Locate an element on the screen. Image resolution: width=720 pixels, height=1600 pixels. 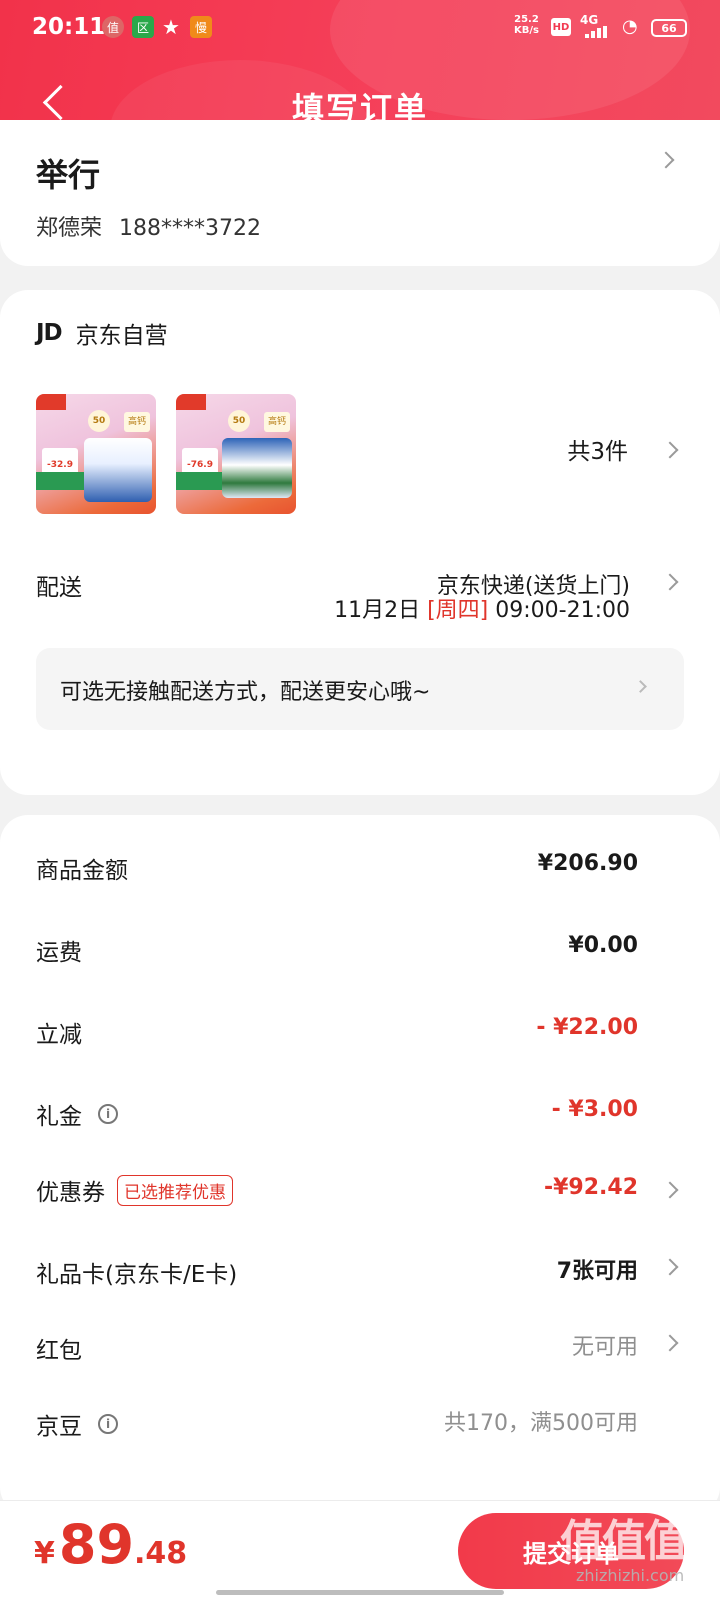
address-card: 举行 郑德荣 188****3722 is located at coordinates (360, 193).